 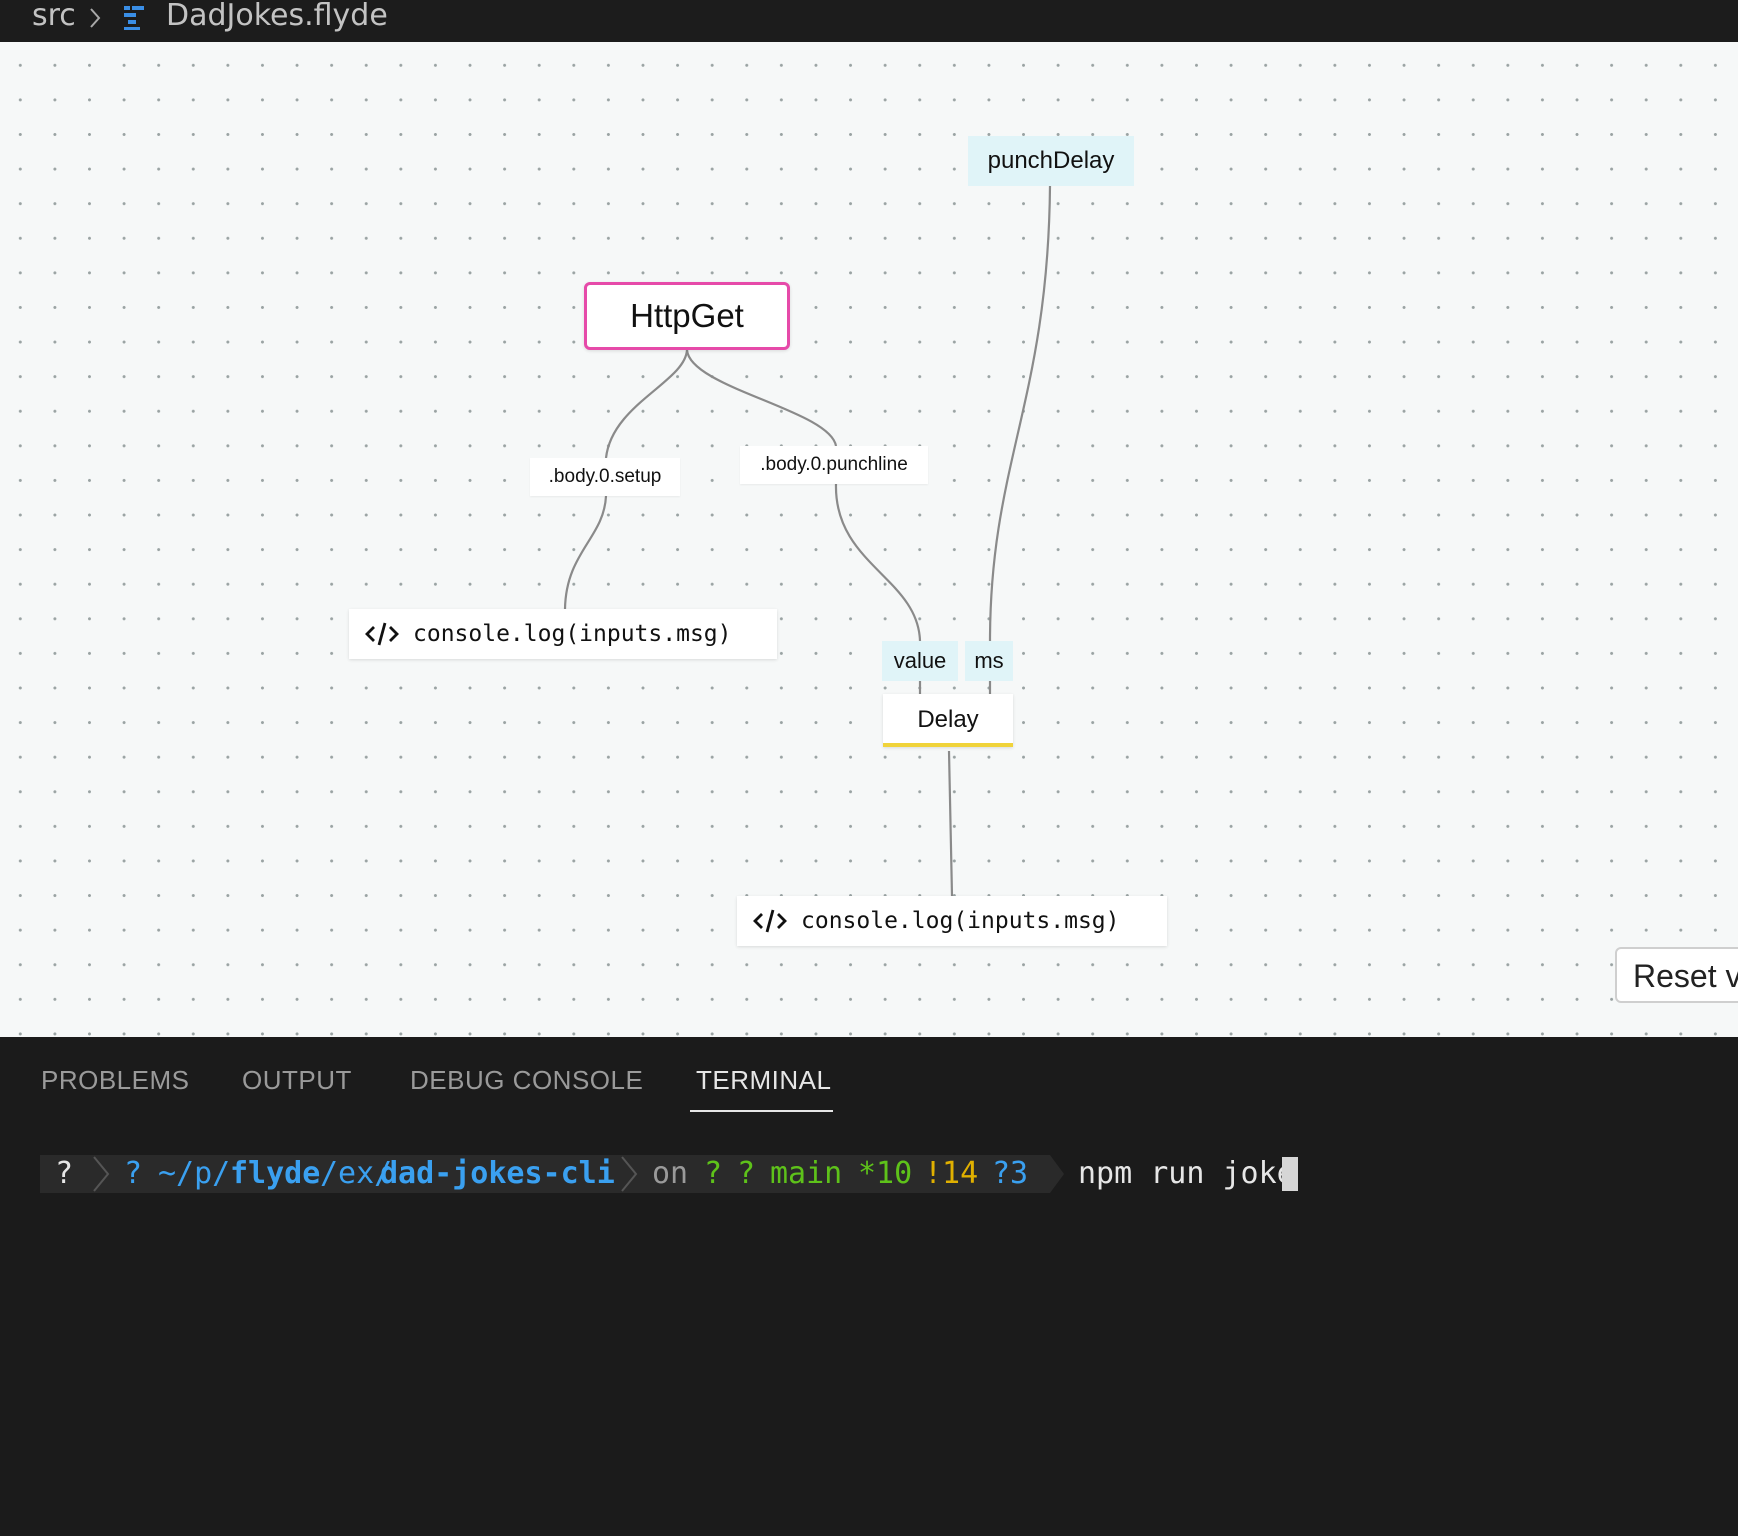 What do you see at coordinates (885, 1173) in the screenshot?
I see `git-stashed: *10` at bounding box center [885, 1173].